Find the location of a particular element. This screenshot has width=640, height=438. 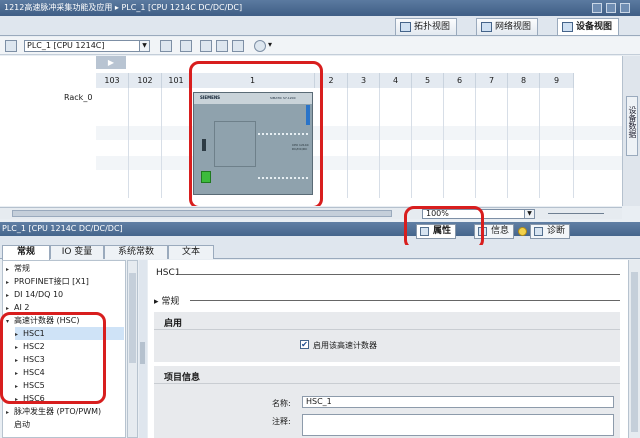

comment-field is located at coordinates (458, 425).